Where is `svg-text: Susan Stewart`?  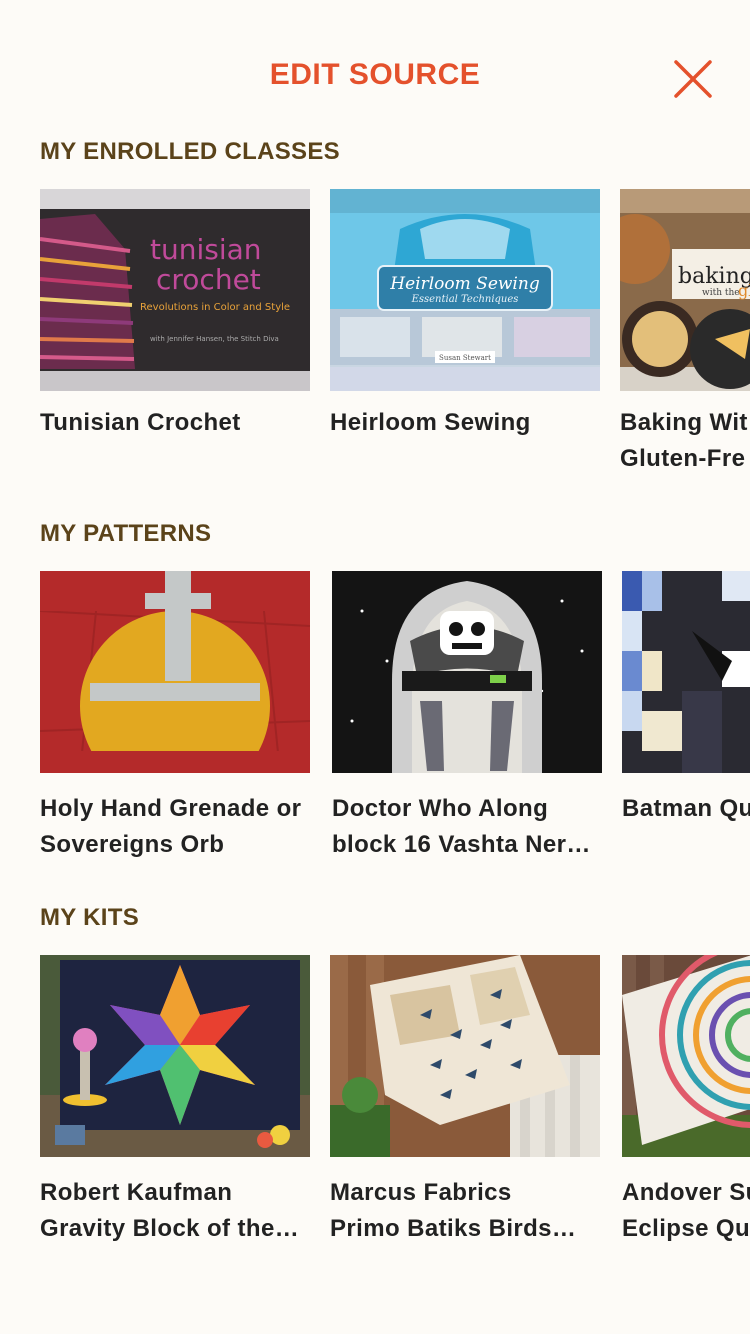
svg-text: Susan Stewart is located at coordinates (465, 358).